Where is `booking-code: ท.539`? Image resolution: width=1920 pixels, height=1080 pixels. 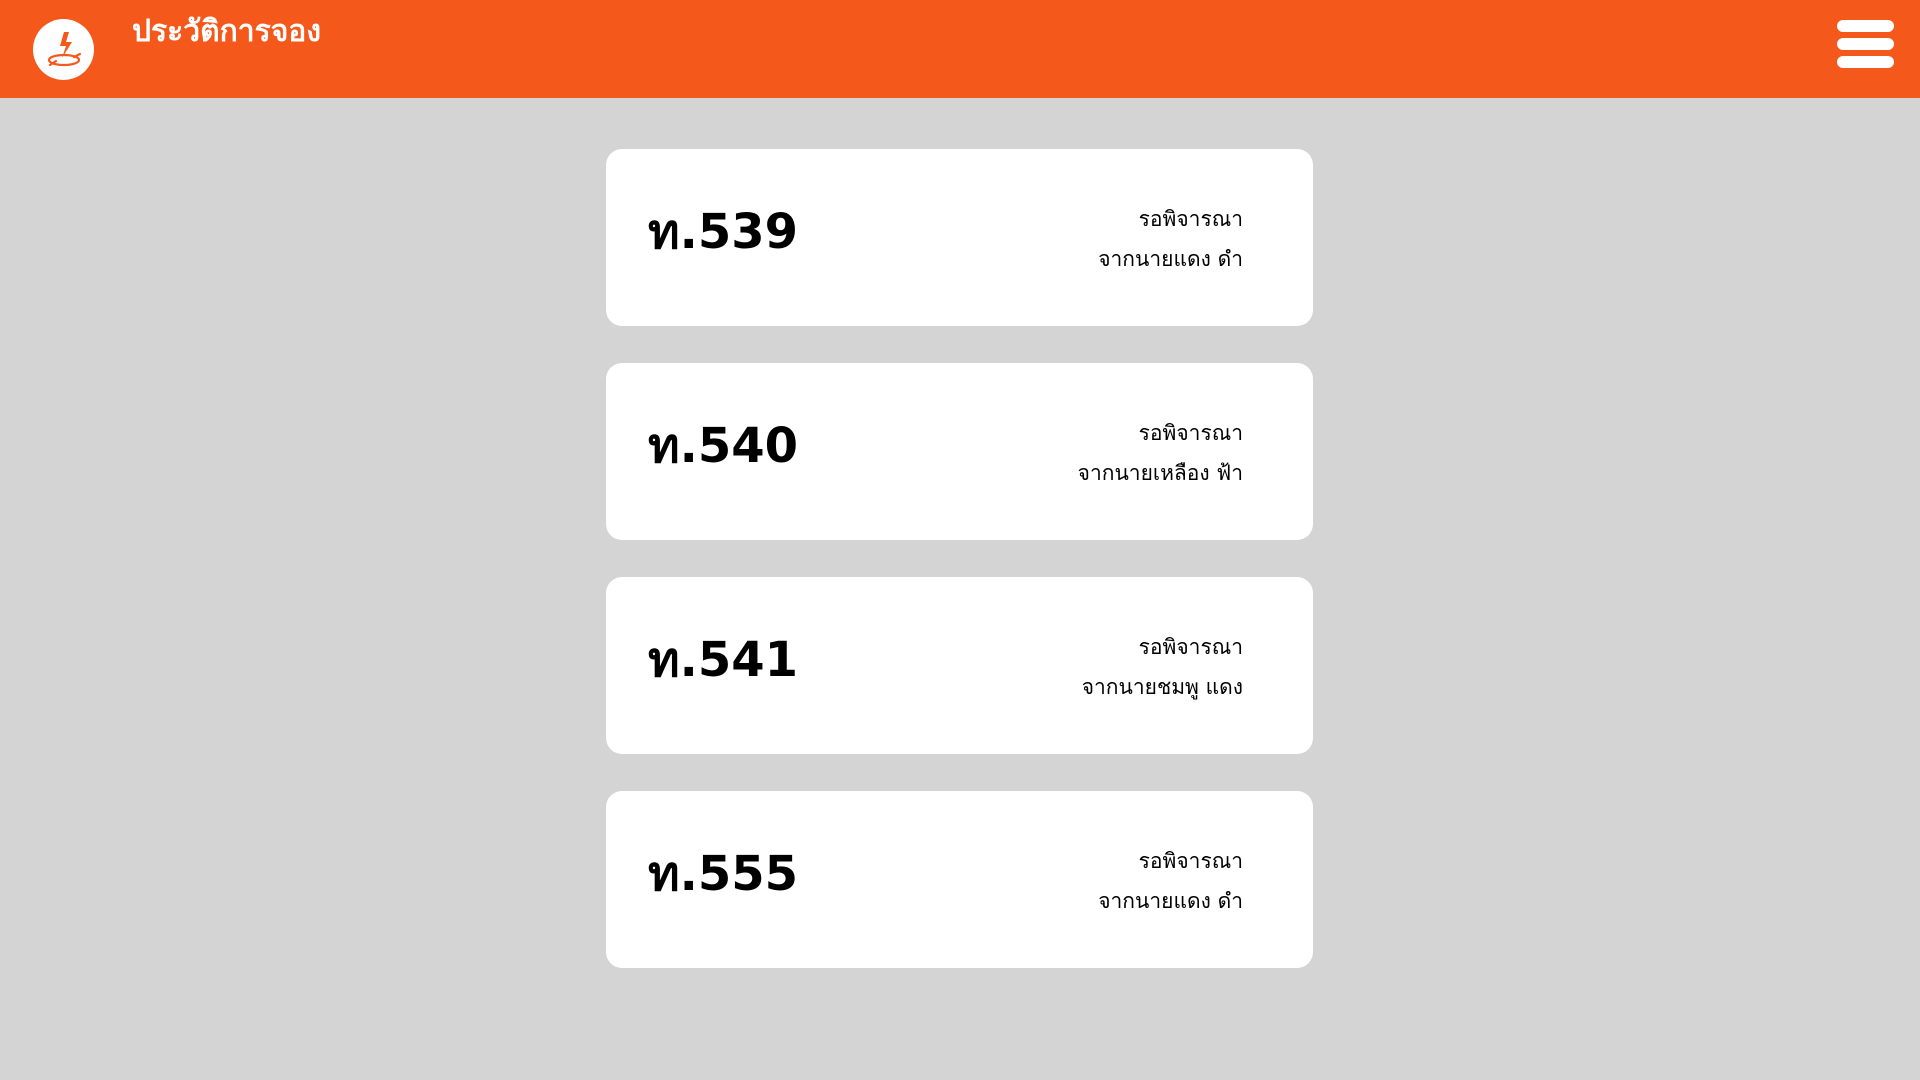 booking-code: ท.539 is located at coordinates (723, 232).